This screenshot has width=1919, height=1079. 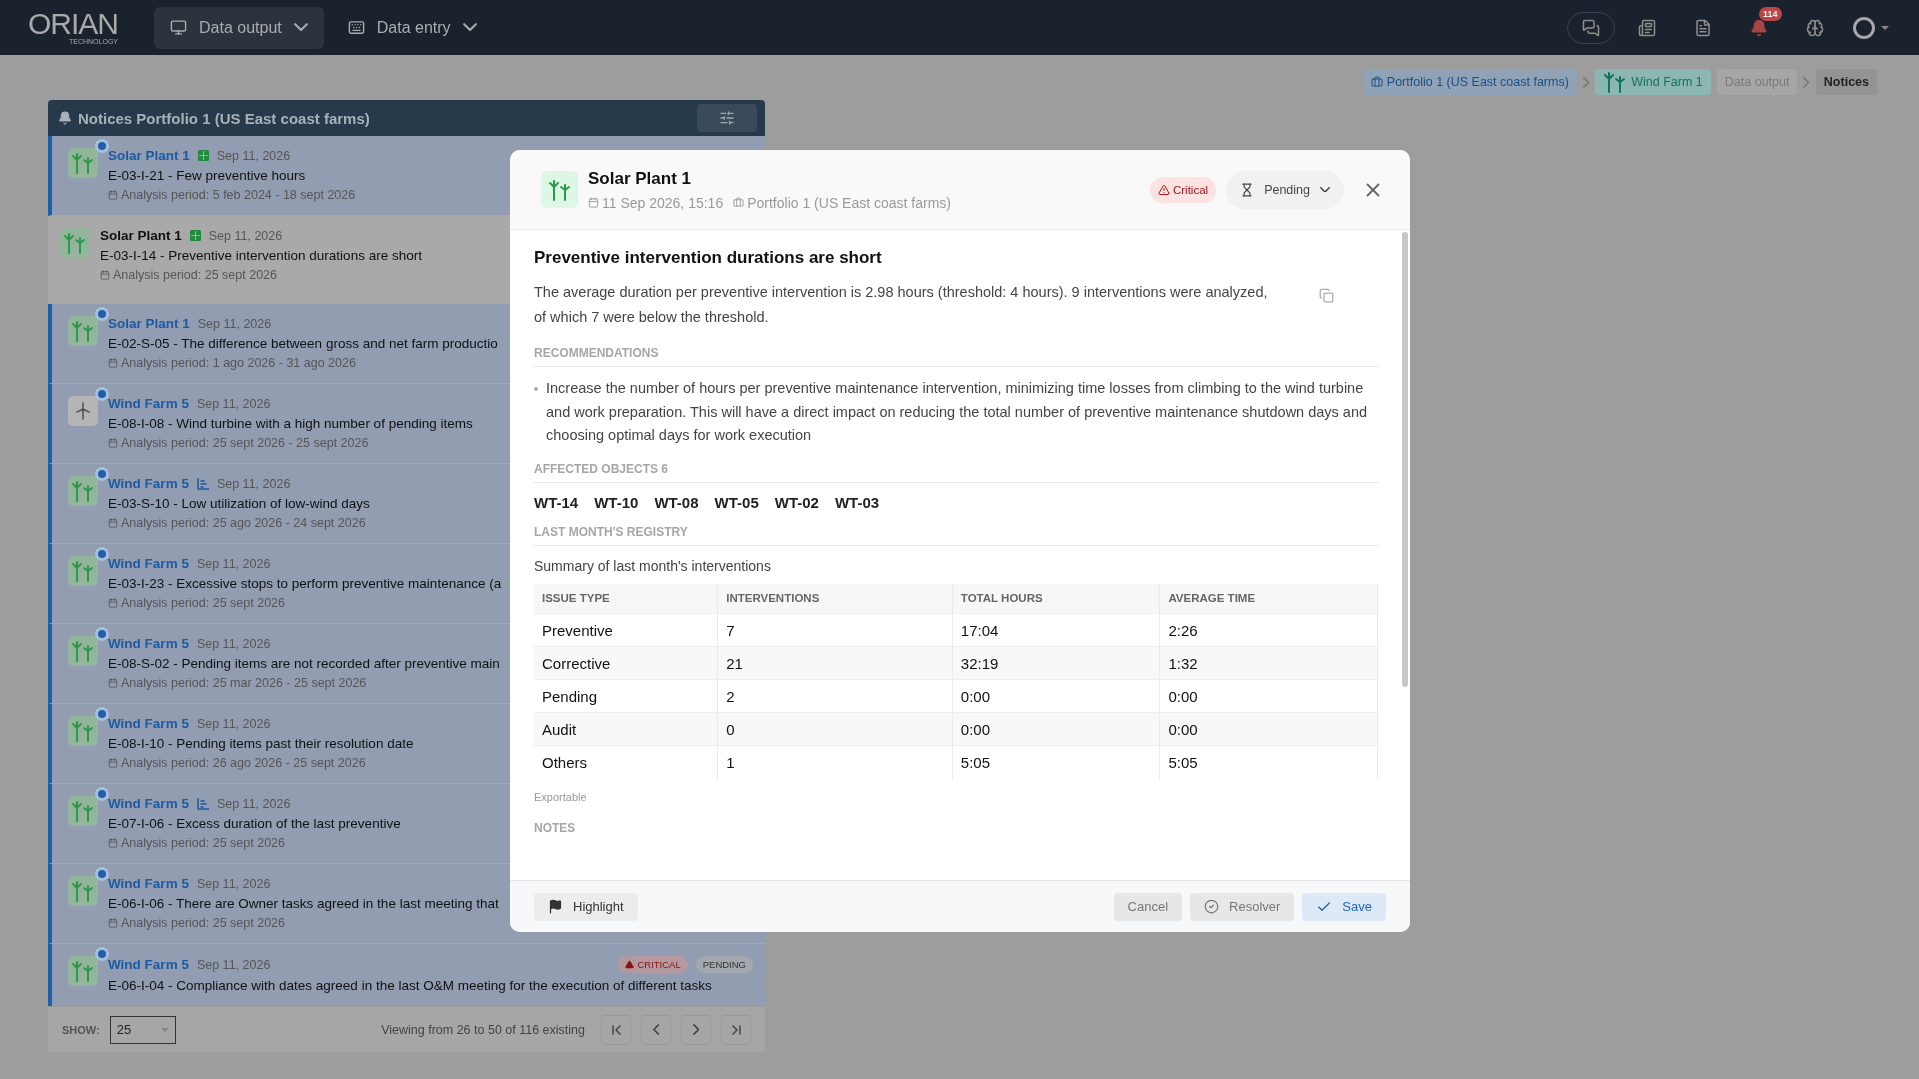 I want to click on next-page-button, so click(x=696, y=1029).